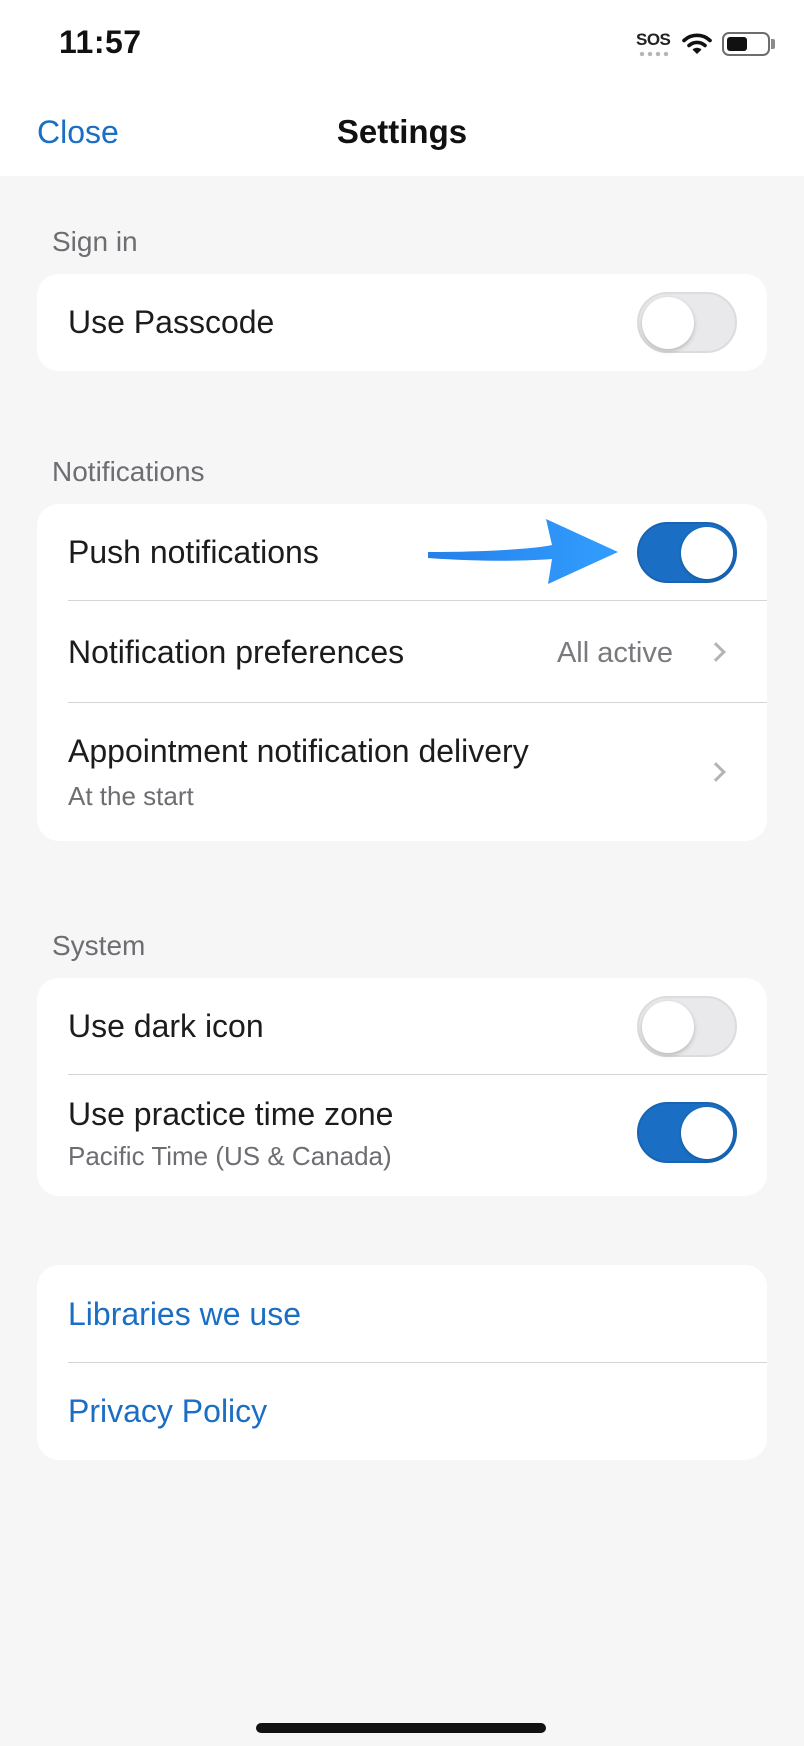  What do you see at coordinates (236, 652) in the screenshot?
I see `row-label: Notification preferences` at bounding box center [236, 652].